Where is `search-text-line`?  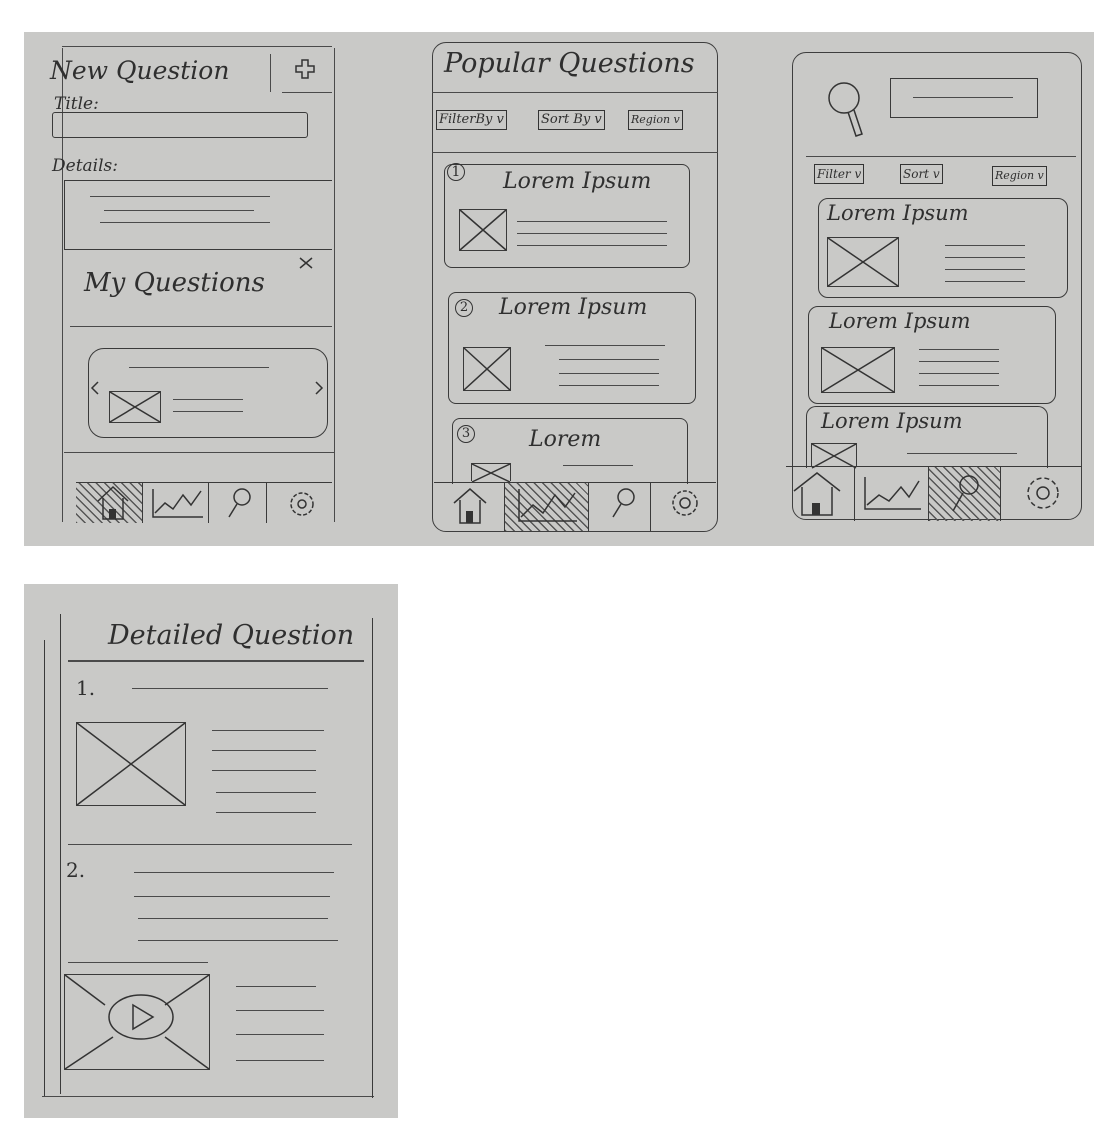 search-text-line is located at coordinates (963, 97).